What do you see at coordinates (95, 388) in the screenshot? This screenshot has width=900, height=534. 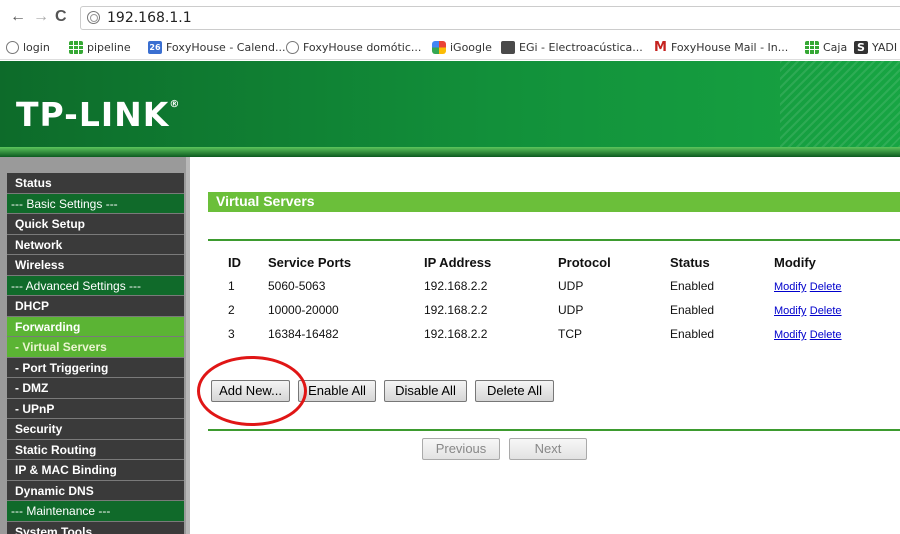 I see `menu-item-dmz: - DMZ` at bounding box center [95, 388].